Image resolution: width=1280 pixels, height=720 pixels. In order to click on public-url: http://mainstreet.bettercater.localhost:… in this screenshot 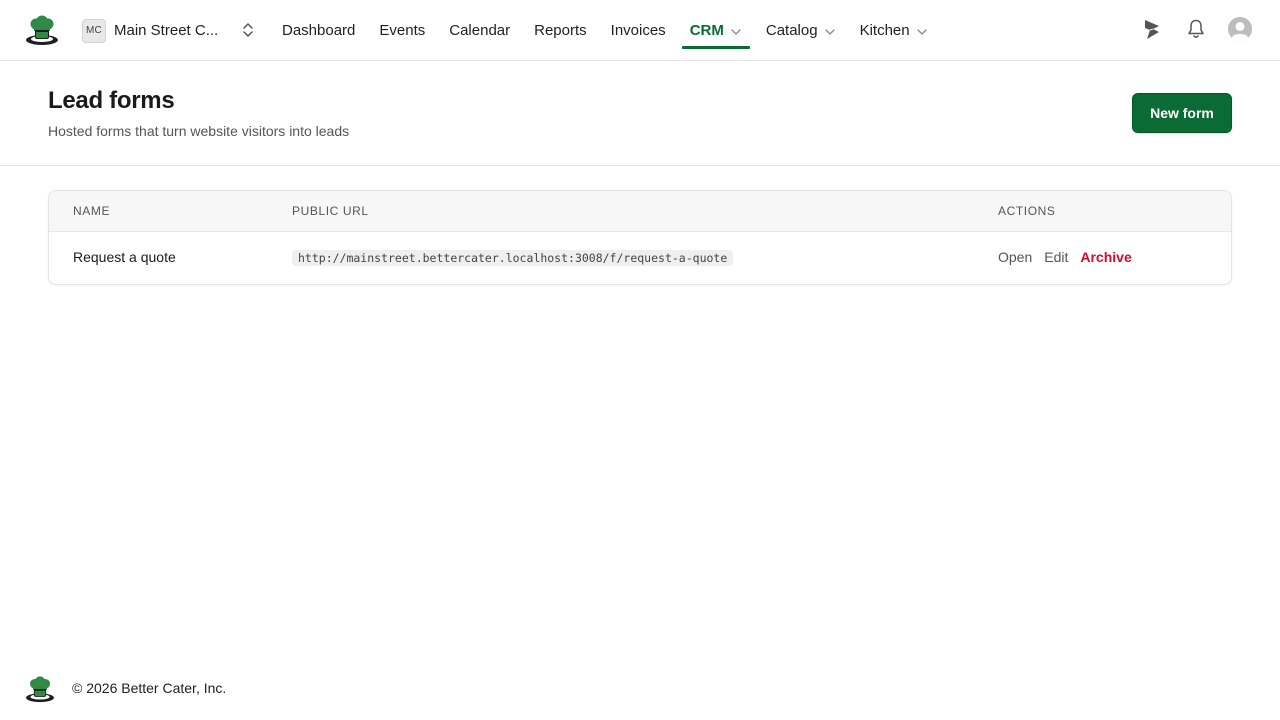, I will do `click(513, 258)`.